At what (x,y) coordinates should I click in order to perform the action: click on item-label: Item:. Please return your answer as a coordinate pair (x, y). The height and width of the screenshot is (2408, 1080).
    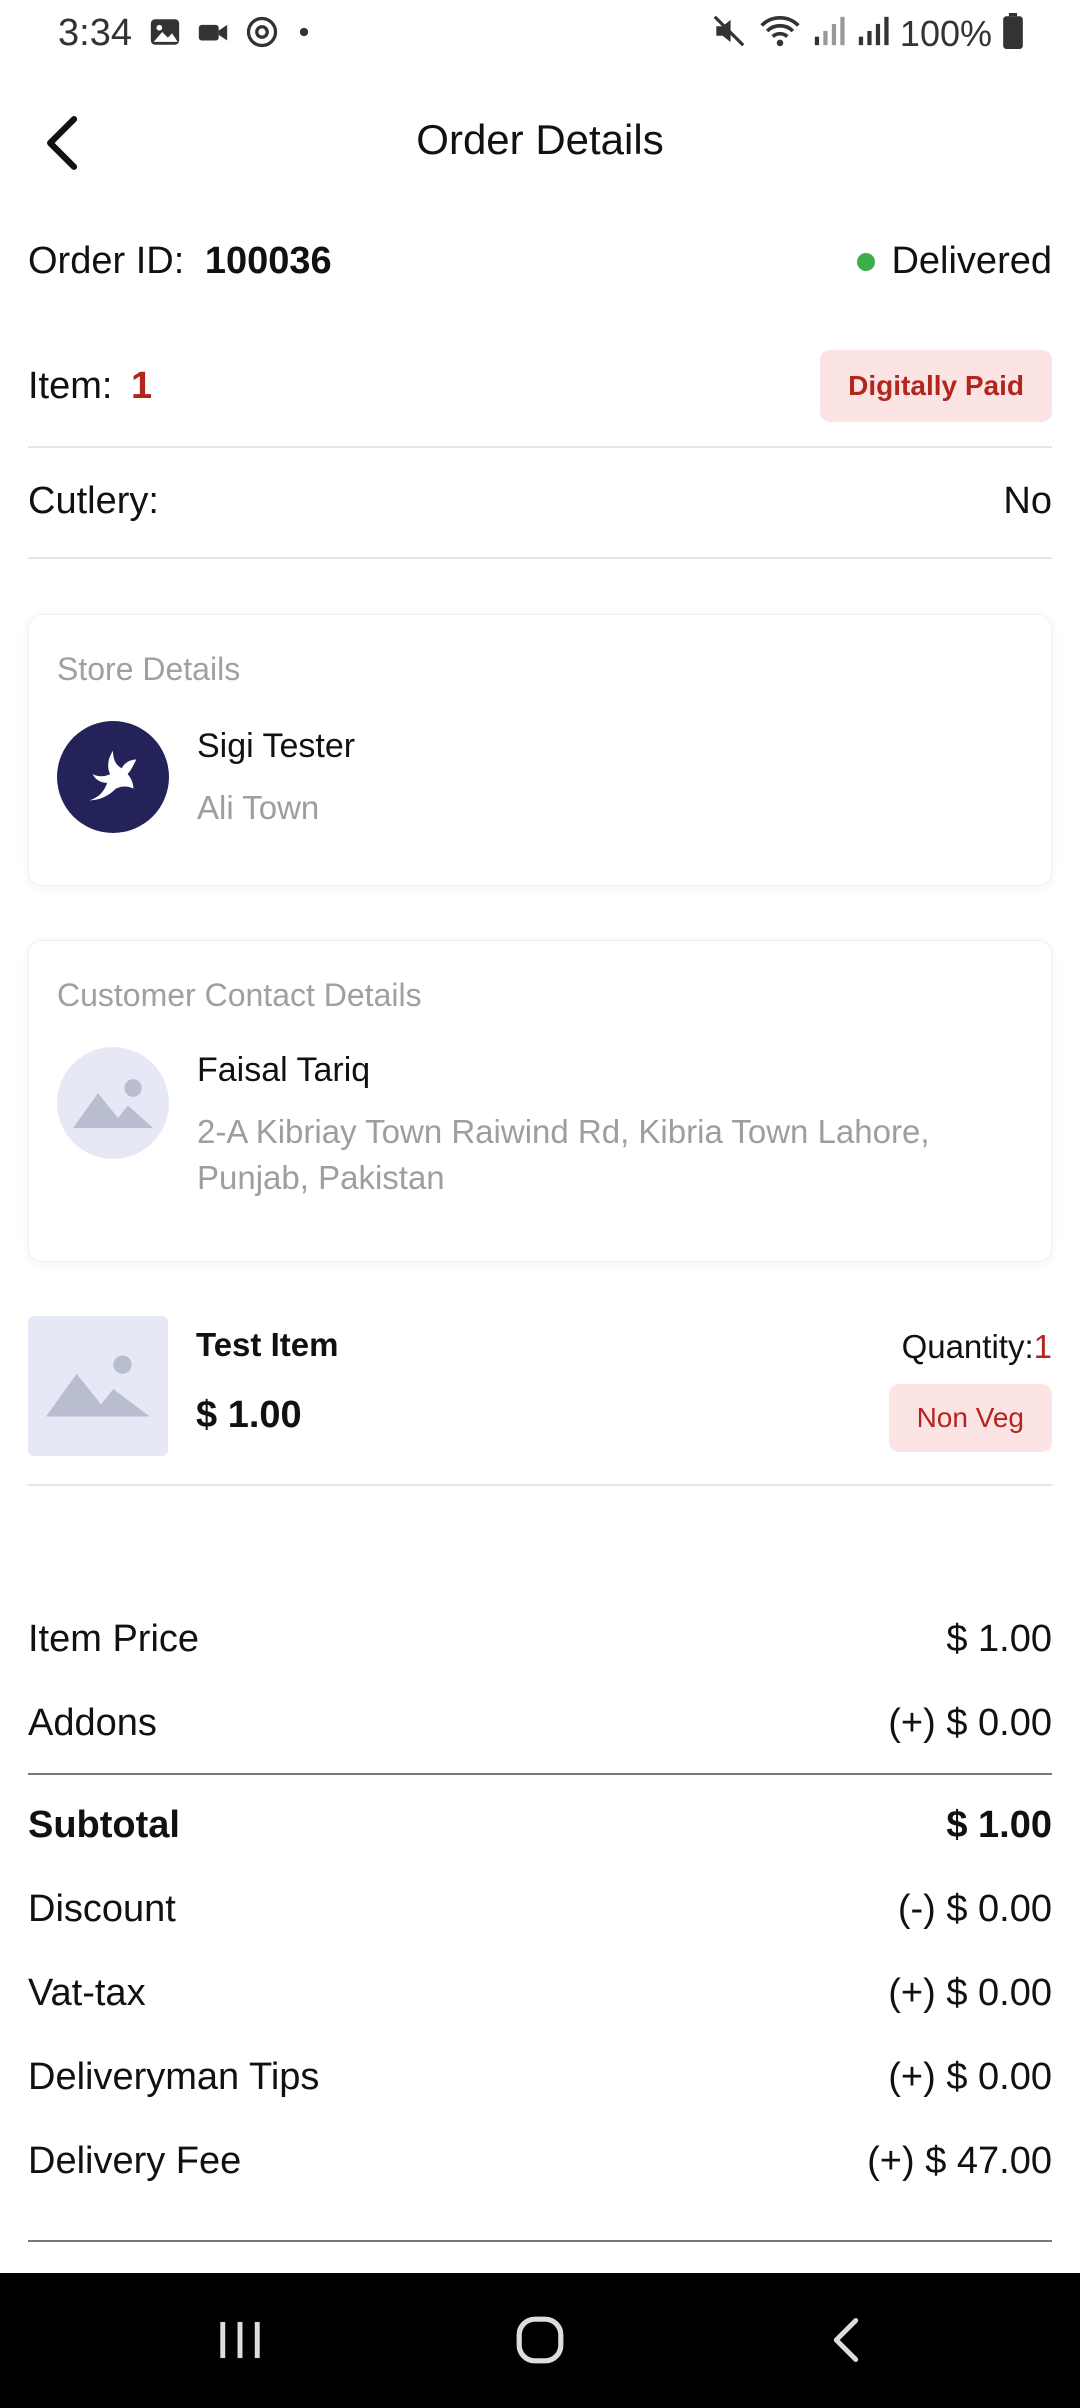
    Looking at the image, I should click on (70, 385).